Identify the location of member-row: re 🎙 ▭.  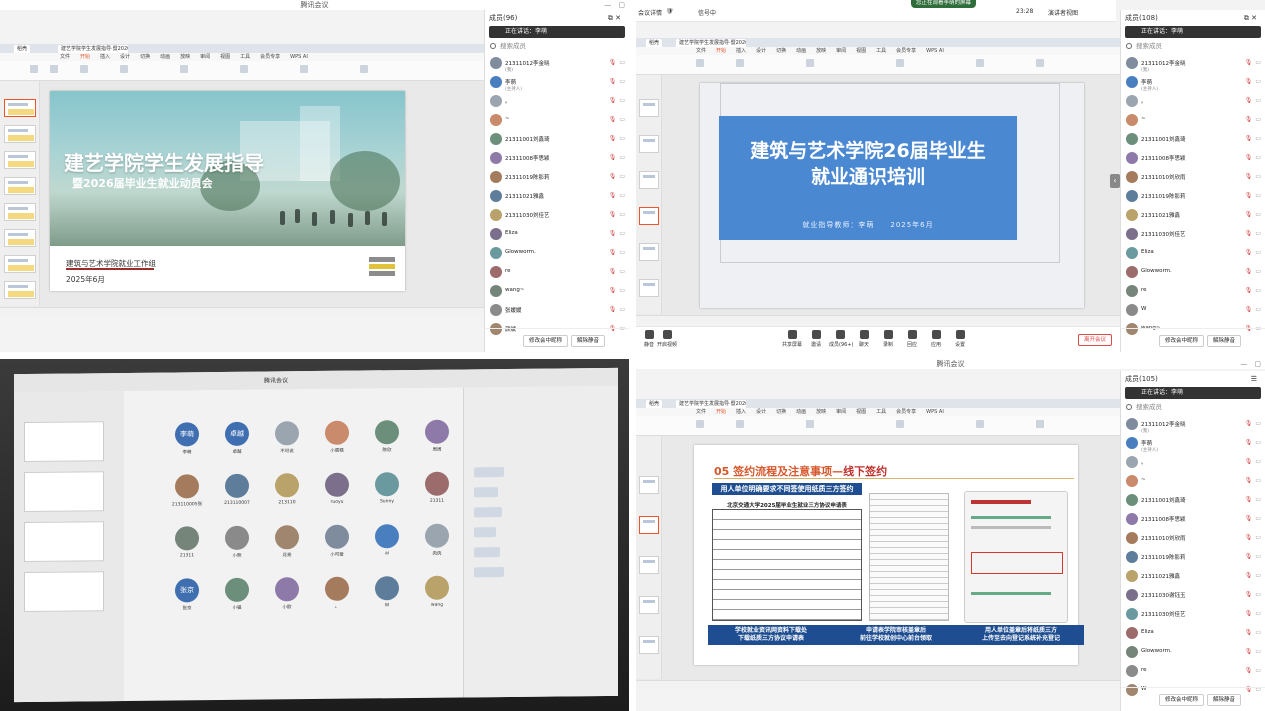
(1193, 291).